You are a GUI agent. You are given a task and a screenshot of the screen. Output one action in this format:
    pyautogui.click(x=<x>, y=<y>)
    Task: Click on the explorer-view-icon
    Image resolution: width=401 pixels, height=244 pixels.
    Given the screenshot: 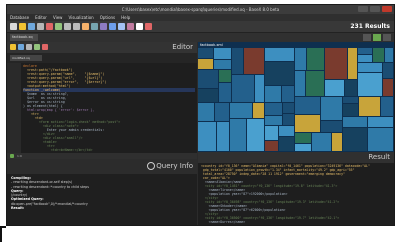 What is the action you would take?
    pyautogui.click(x=130, y=26)
    